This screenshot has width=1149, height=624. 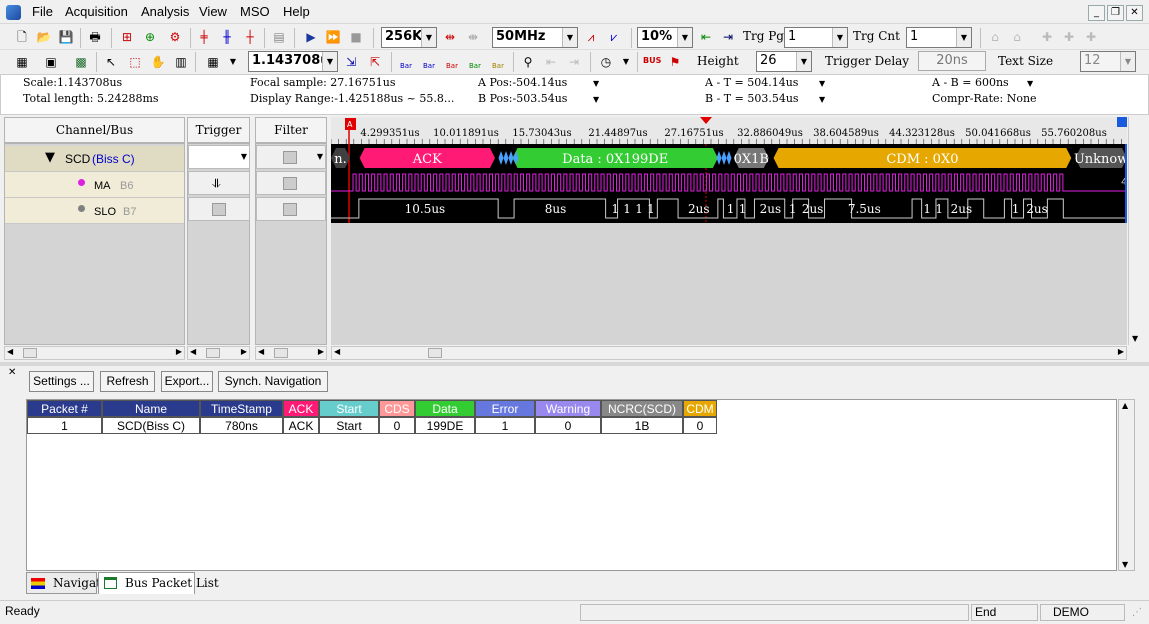 What do you see at coordinates (301, 425) in the screenshot?
I see `table-cell: ACK` at bounding box center [301, 425].